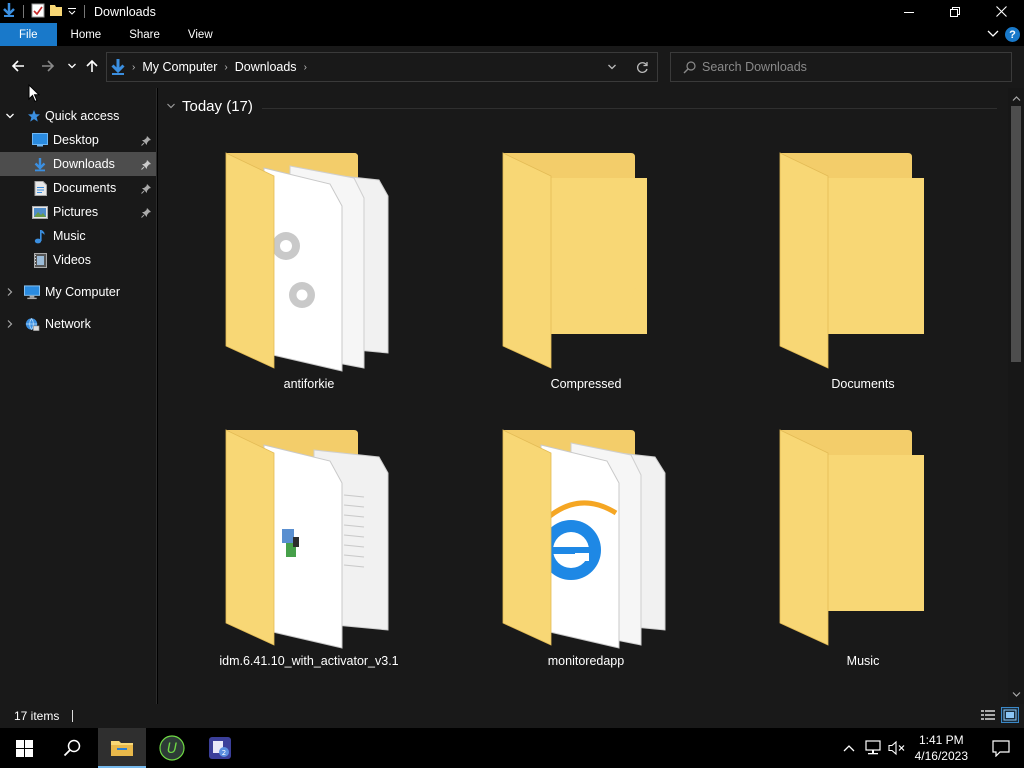 The height and width of the screenshot is (768, 1024). What do you see at coordinates (28, 34) in the screenshot?
I see `tab-file: File` at bounding box center [28, 34].